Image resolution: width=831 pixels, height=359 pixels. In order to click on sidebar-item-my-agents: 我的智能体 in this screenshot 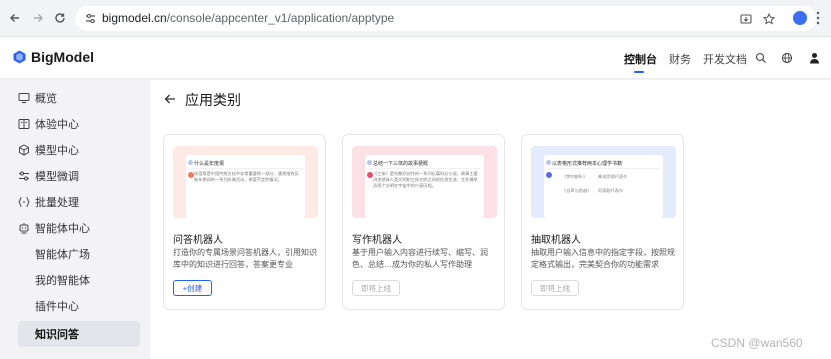, I will do `click(75, 280)`.